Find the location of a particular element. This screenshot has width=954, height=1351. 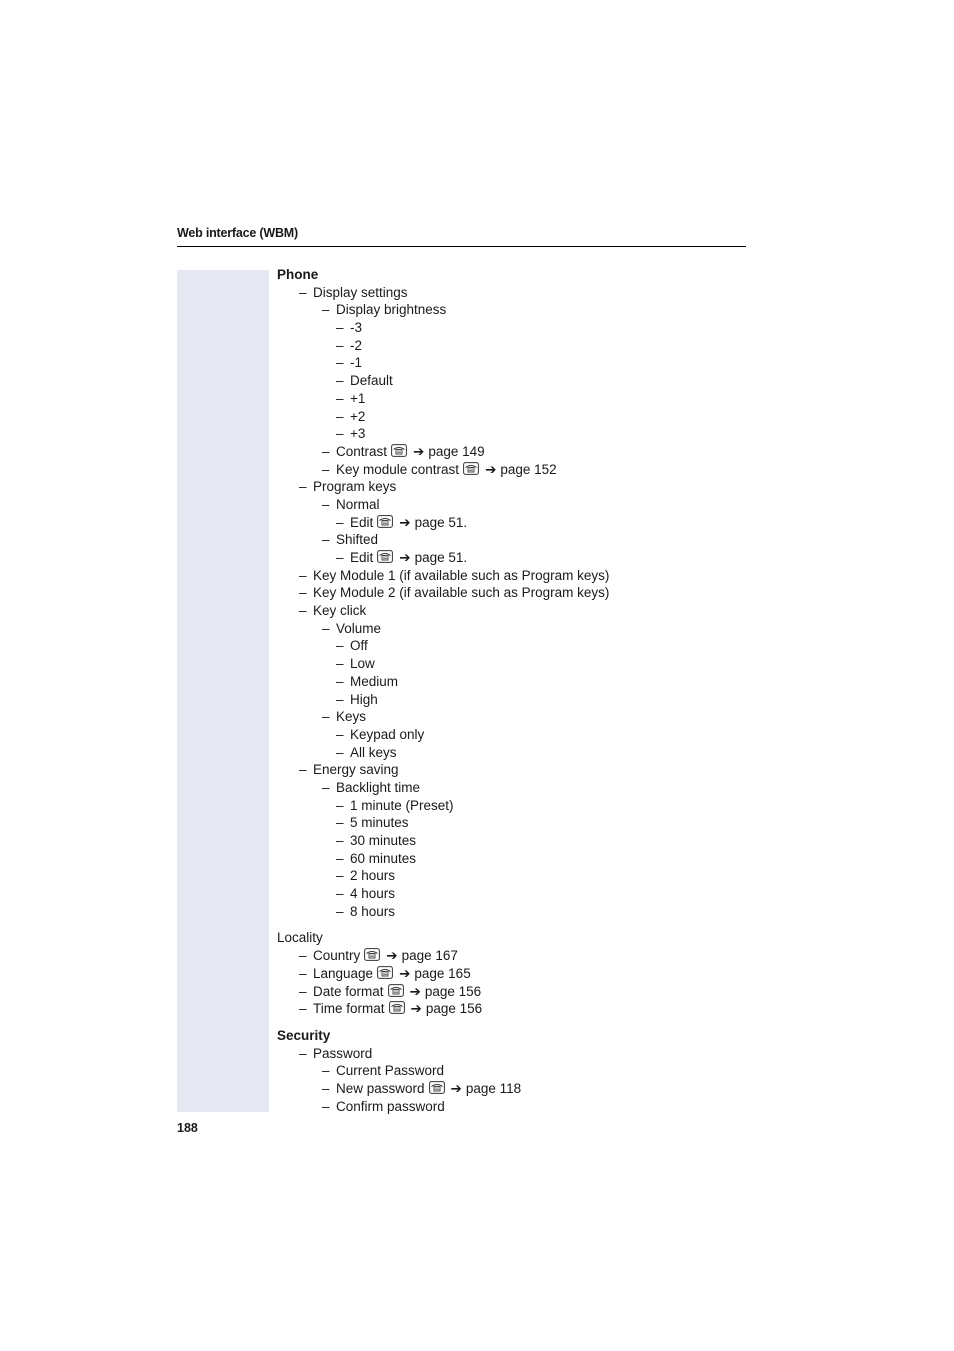

menu-item: – Language ➔ page 165 is located at coordinates (443, 974).